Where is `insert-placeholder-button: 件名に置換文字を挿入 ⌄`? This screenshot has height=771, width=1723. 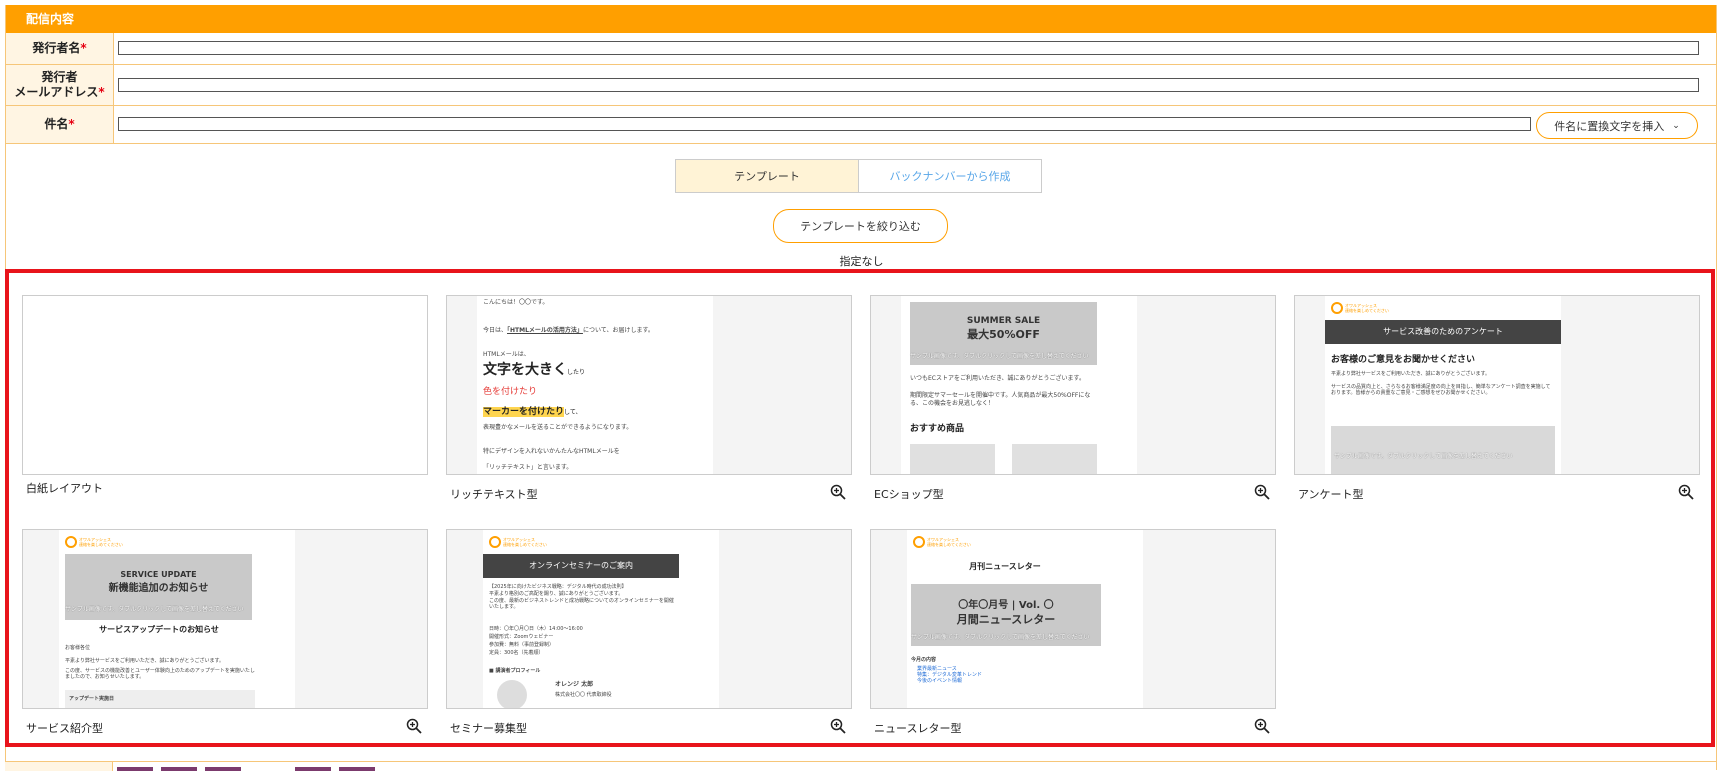
insert-placeholder-button: 件名に置換文字を挿入 ⌄ is located at coordinates (1617, 125).